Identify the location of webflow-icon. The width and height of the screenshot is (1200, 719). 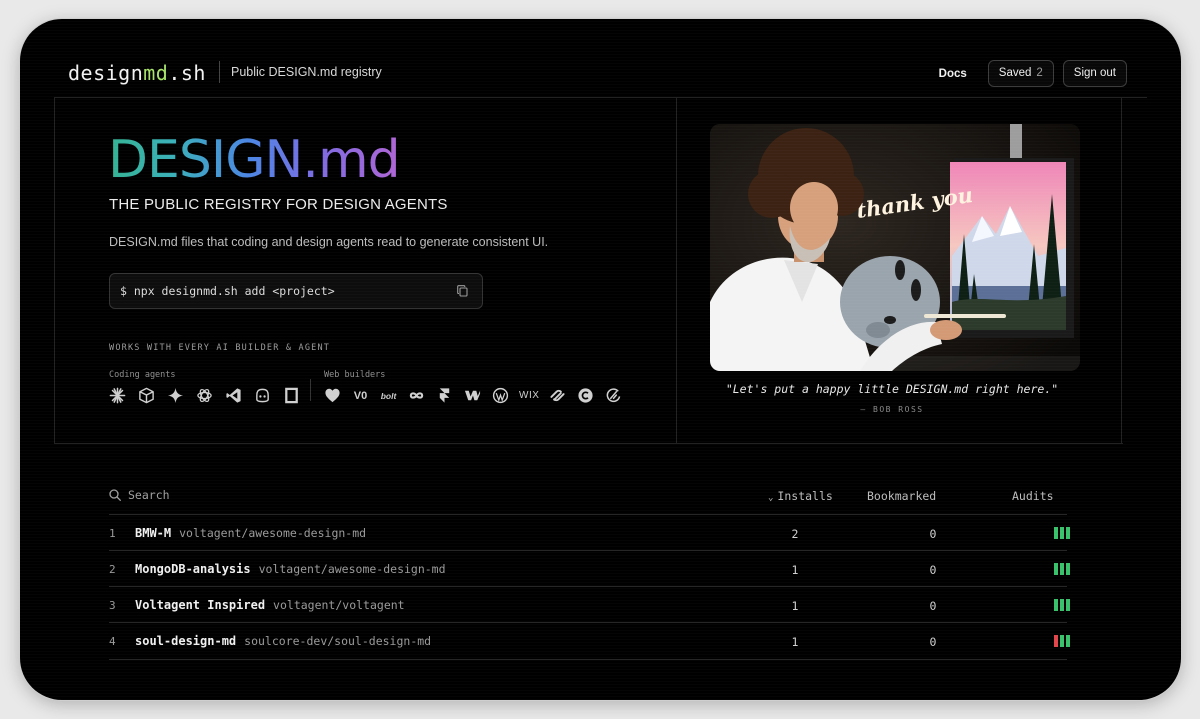
(472, 395).